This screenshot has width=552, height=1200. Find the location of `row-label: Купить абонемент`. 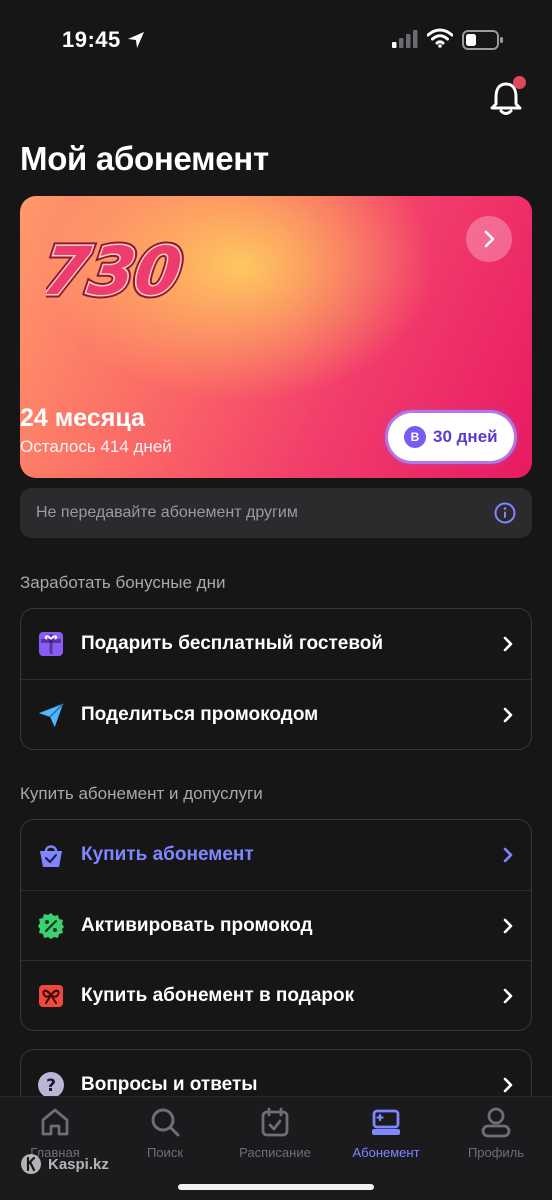

row-label: Купить абонемент is located at coordinates (167, 854).